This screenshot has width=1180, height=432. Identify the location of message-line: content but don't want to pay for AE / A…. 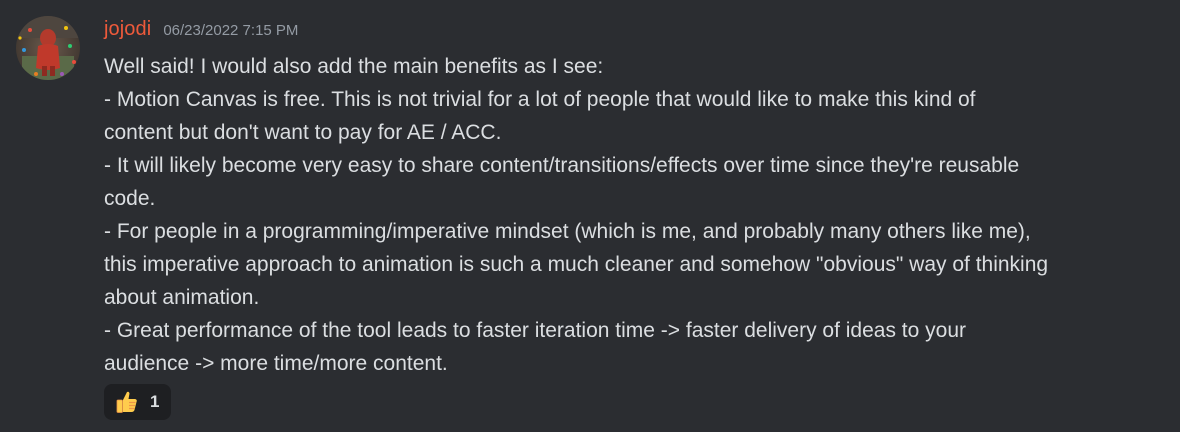
(303, 132).